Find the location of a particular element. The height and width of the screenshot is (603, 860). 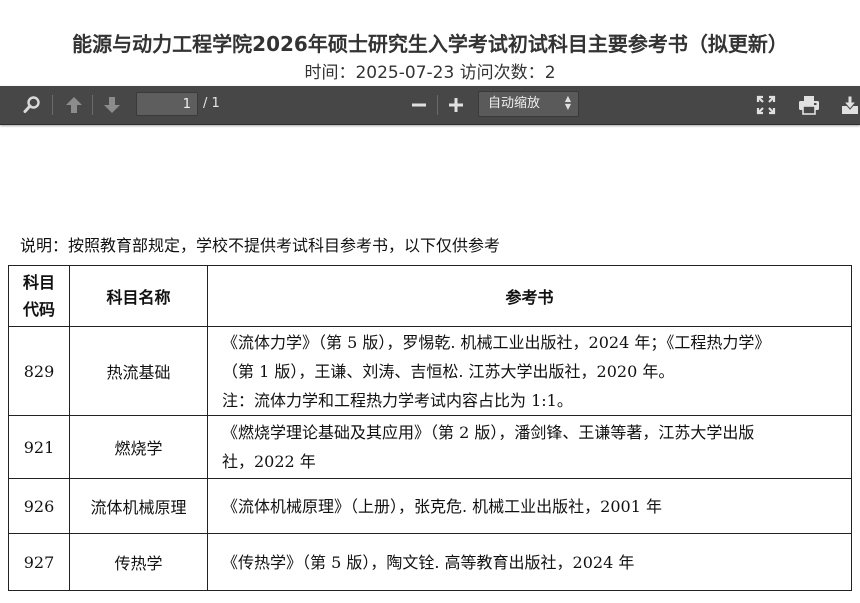

reference-book: 《传热学》（第 5 版），陶文铨. 高等教育出版社，2024 年 is located at coordinates (529, 562).